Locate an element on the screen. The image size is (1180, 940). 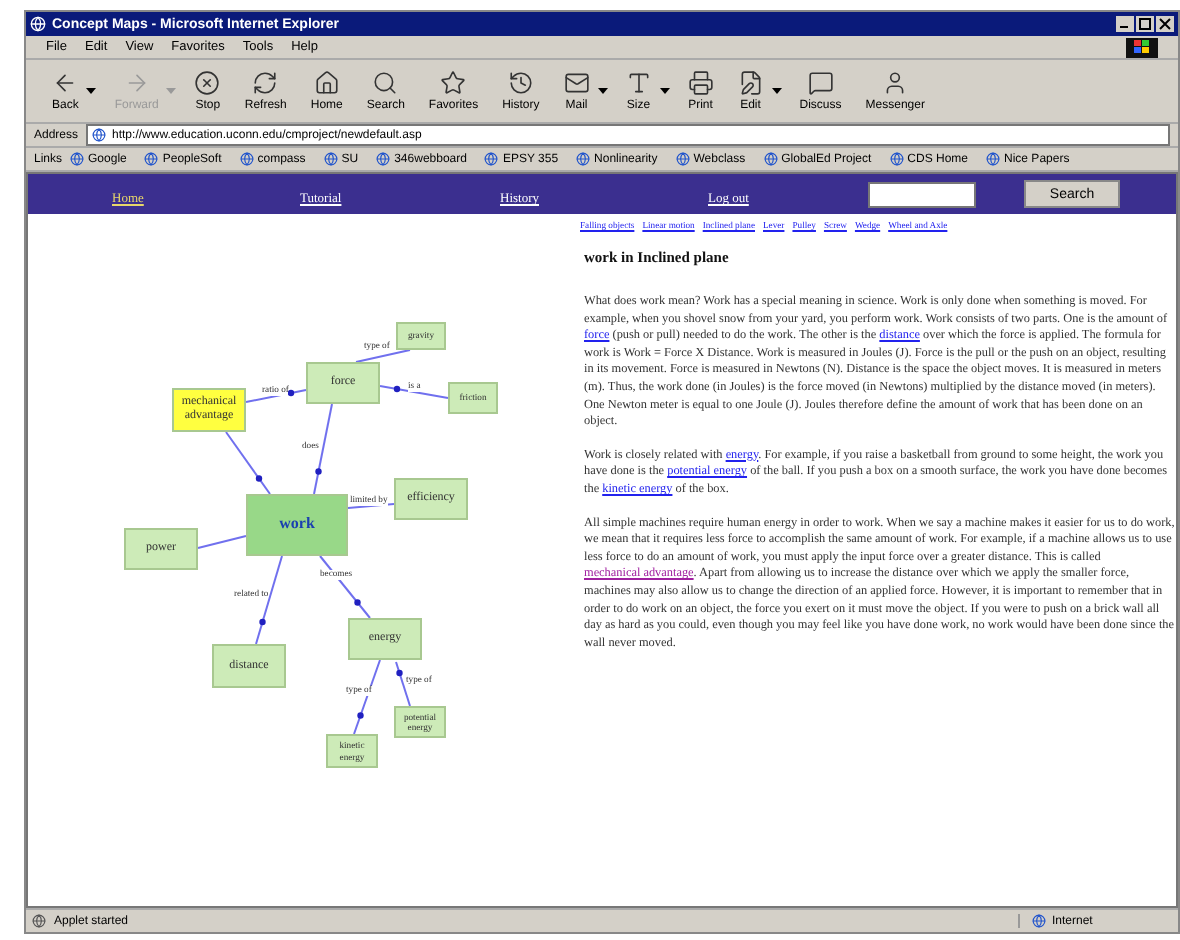
minimize-icon is located at coordinates (1125, 24).